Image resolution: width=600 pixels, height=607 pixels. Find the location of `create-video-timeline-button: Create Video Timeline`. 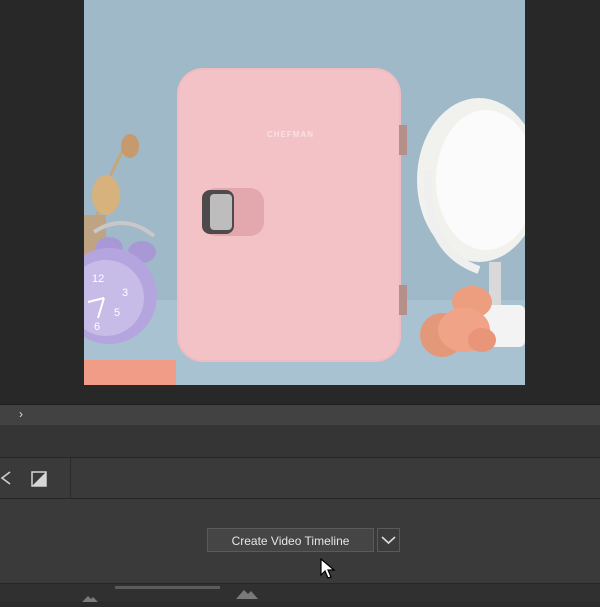

create-video-timeline-button: Create Video Timeline is located at coordinates (290, 540).